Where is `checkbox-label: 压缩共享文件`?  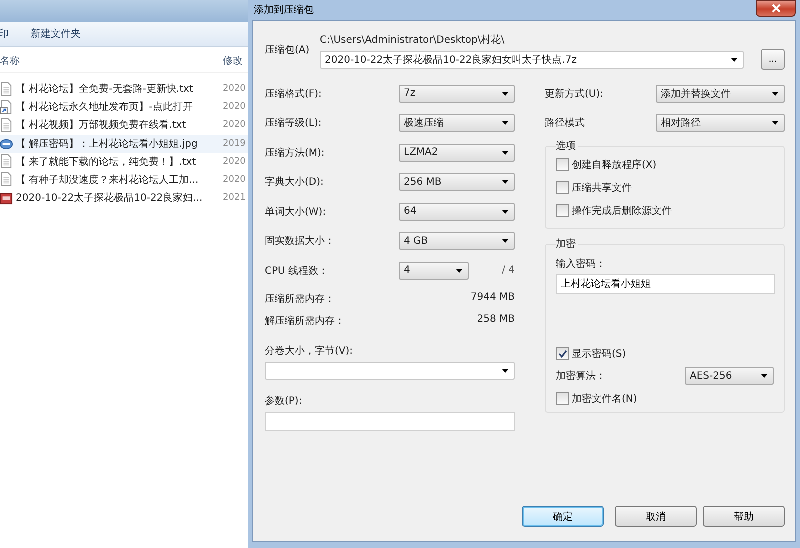 checkbox-label: 压缩共享文件 is located at coordinates (602, 188).